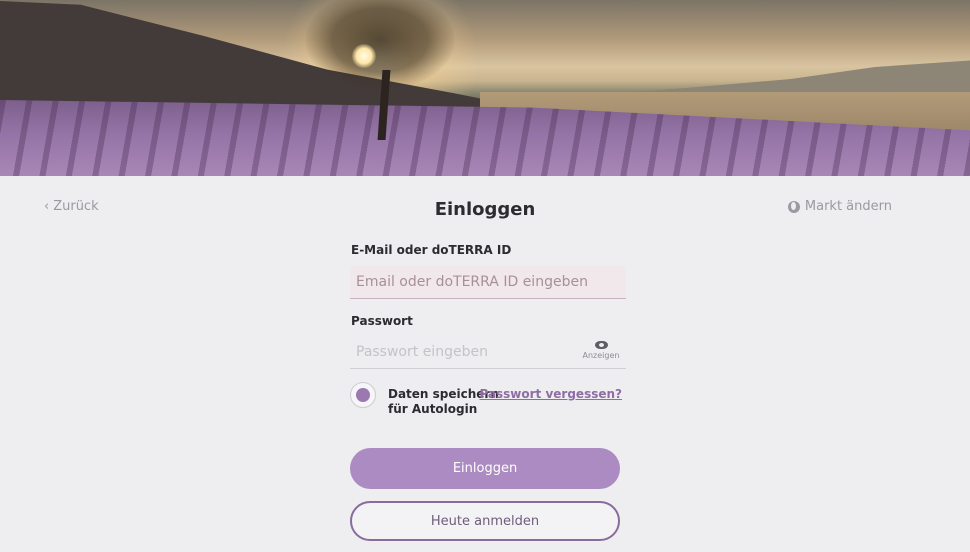 The width and height of the screenshot is (970, 552). Describe the element at coordinates (485, 521) in the screenshot. I see `signup-button: Heute anmelden` at that location.